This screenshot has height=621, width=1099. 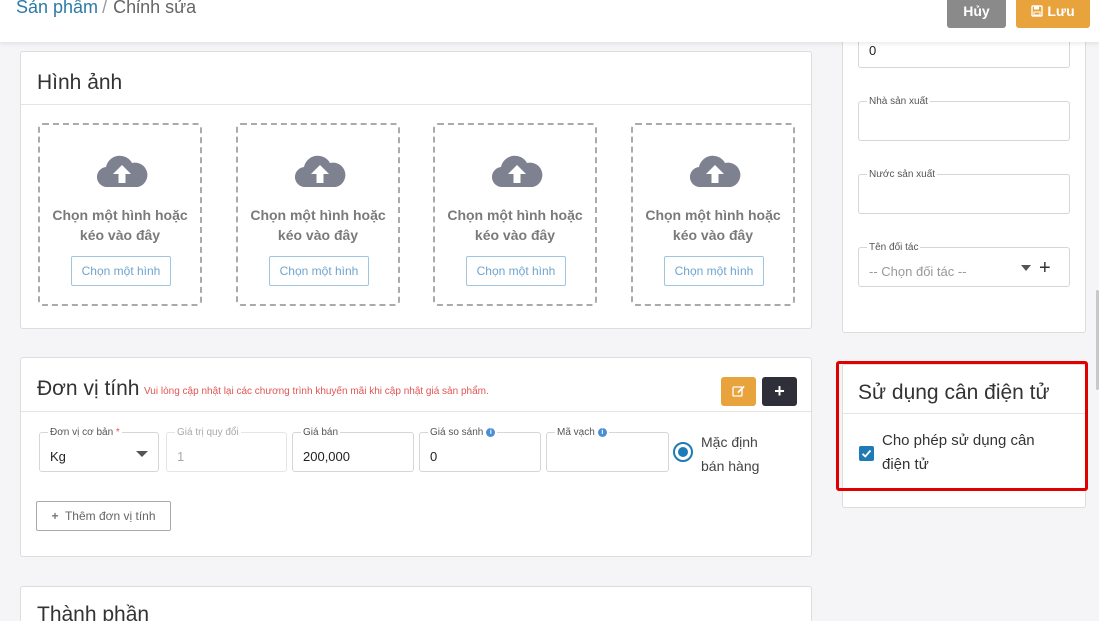 I want to click on partner-select: Tên đối tác -- Chọn đối tác -- +, so click(x=964, y=264).